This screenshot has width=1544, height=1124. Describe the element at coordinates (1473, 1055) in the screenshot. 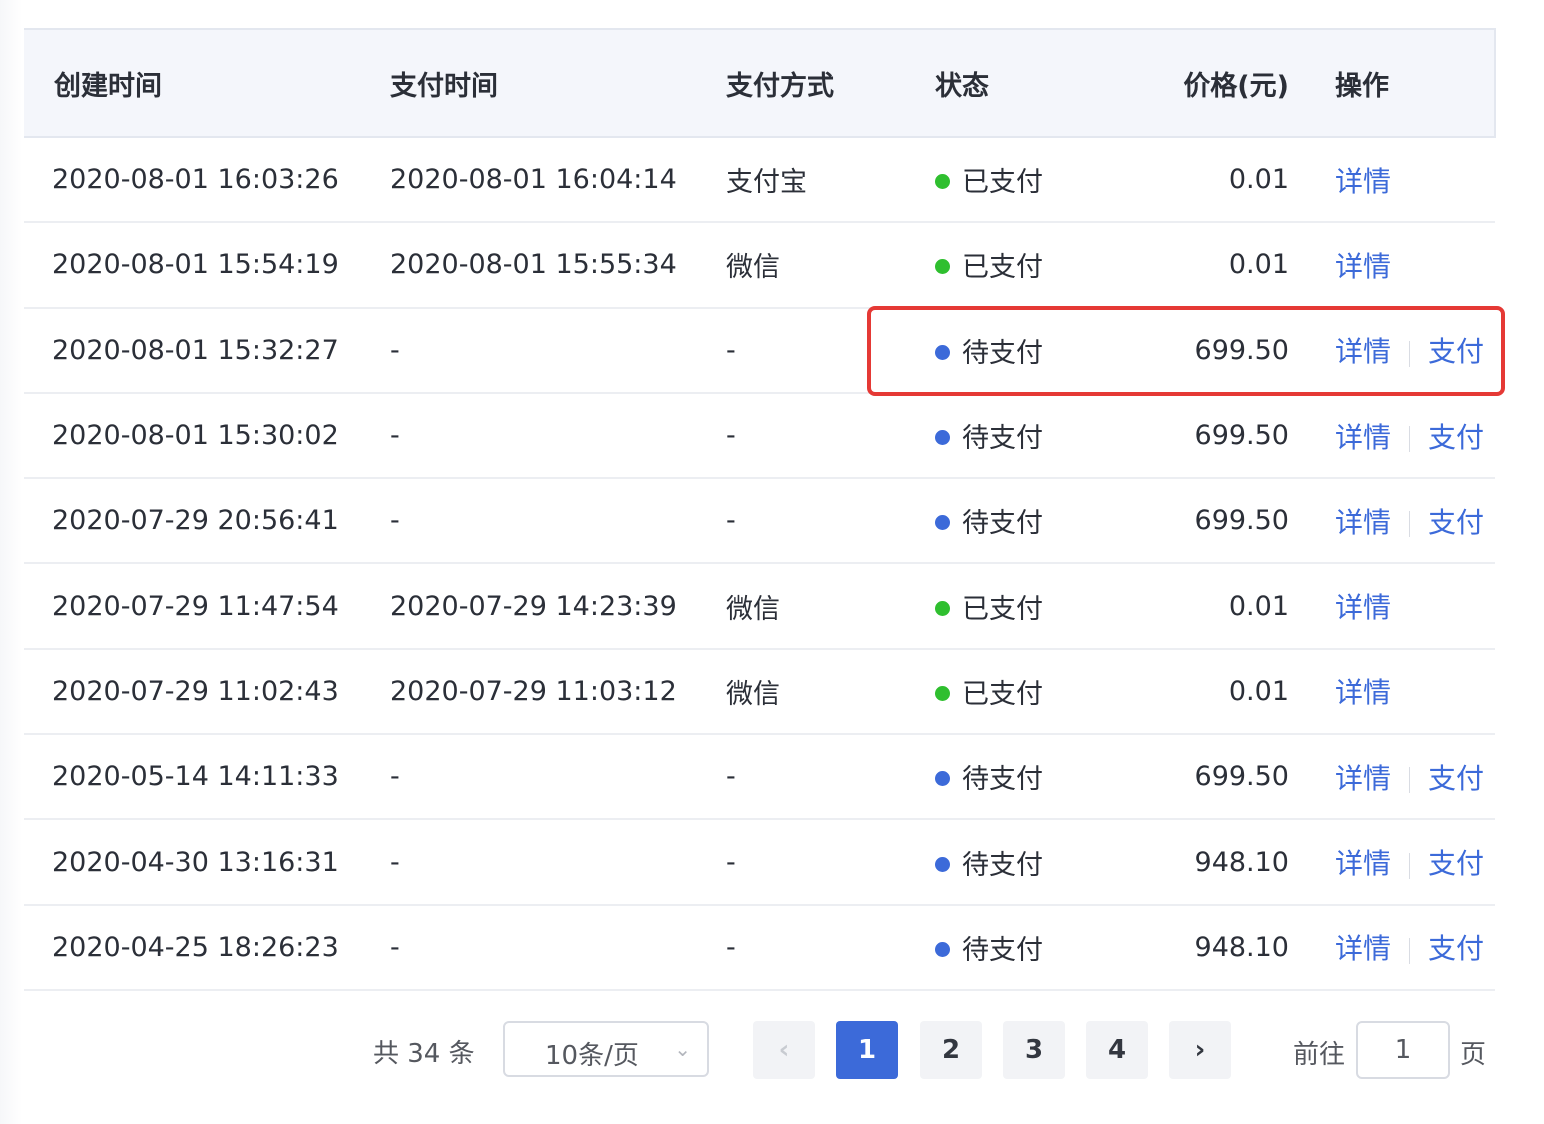

I see `goto-suffix: 页` at that location.